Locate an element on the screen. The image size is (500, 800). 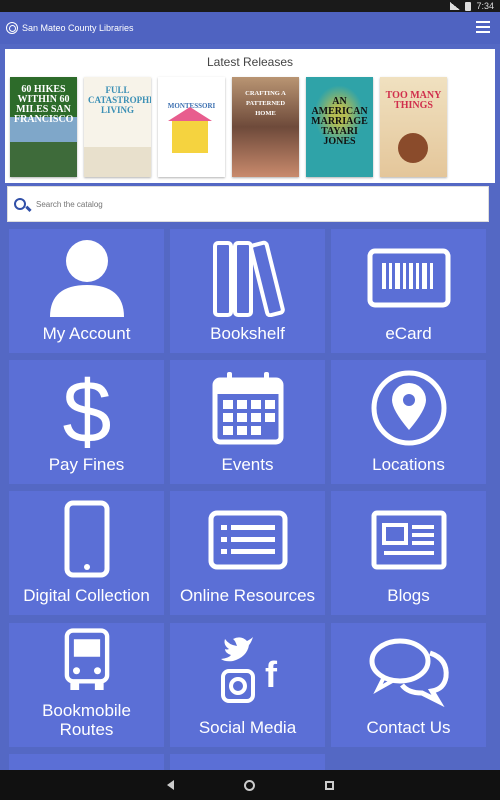
svg-text: f is located at coordinates (271, 674).